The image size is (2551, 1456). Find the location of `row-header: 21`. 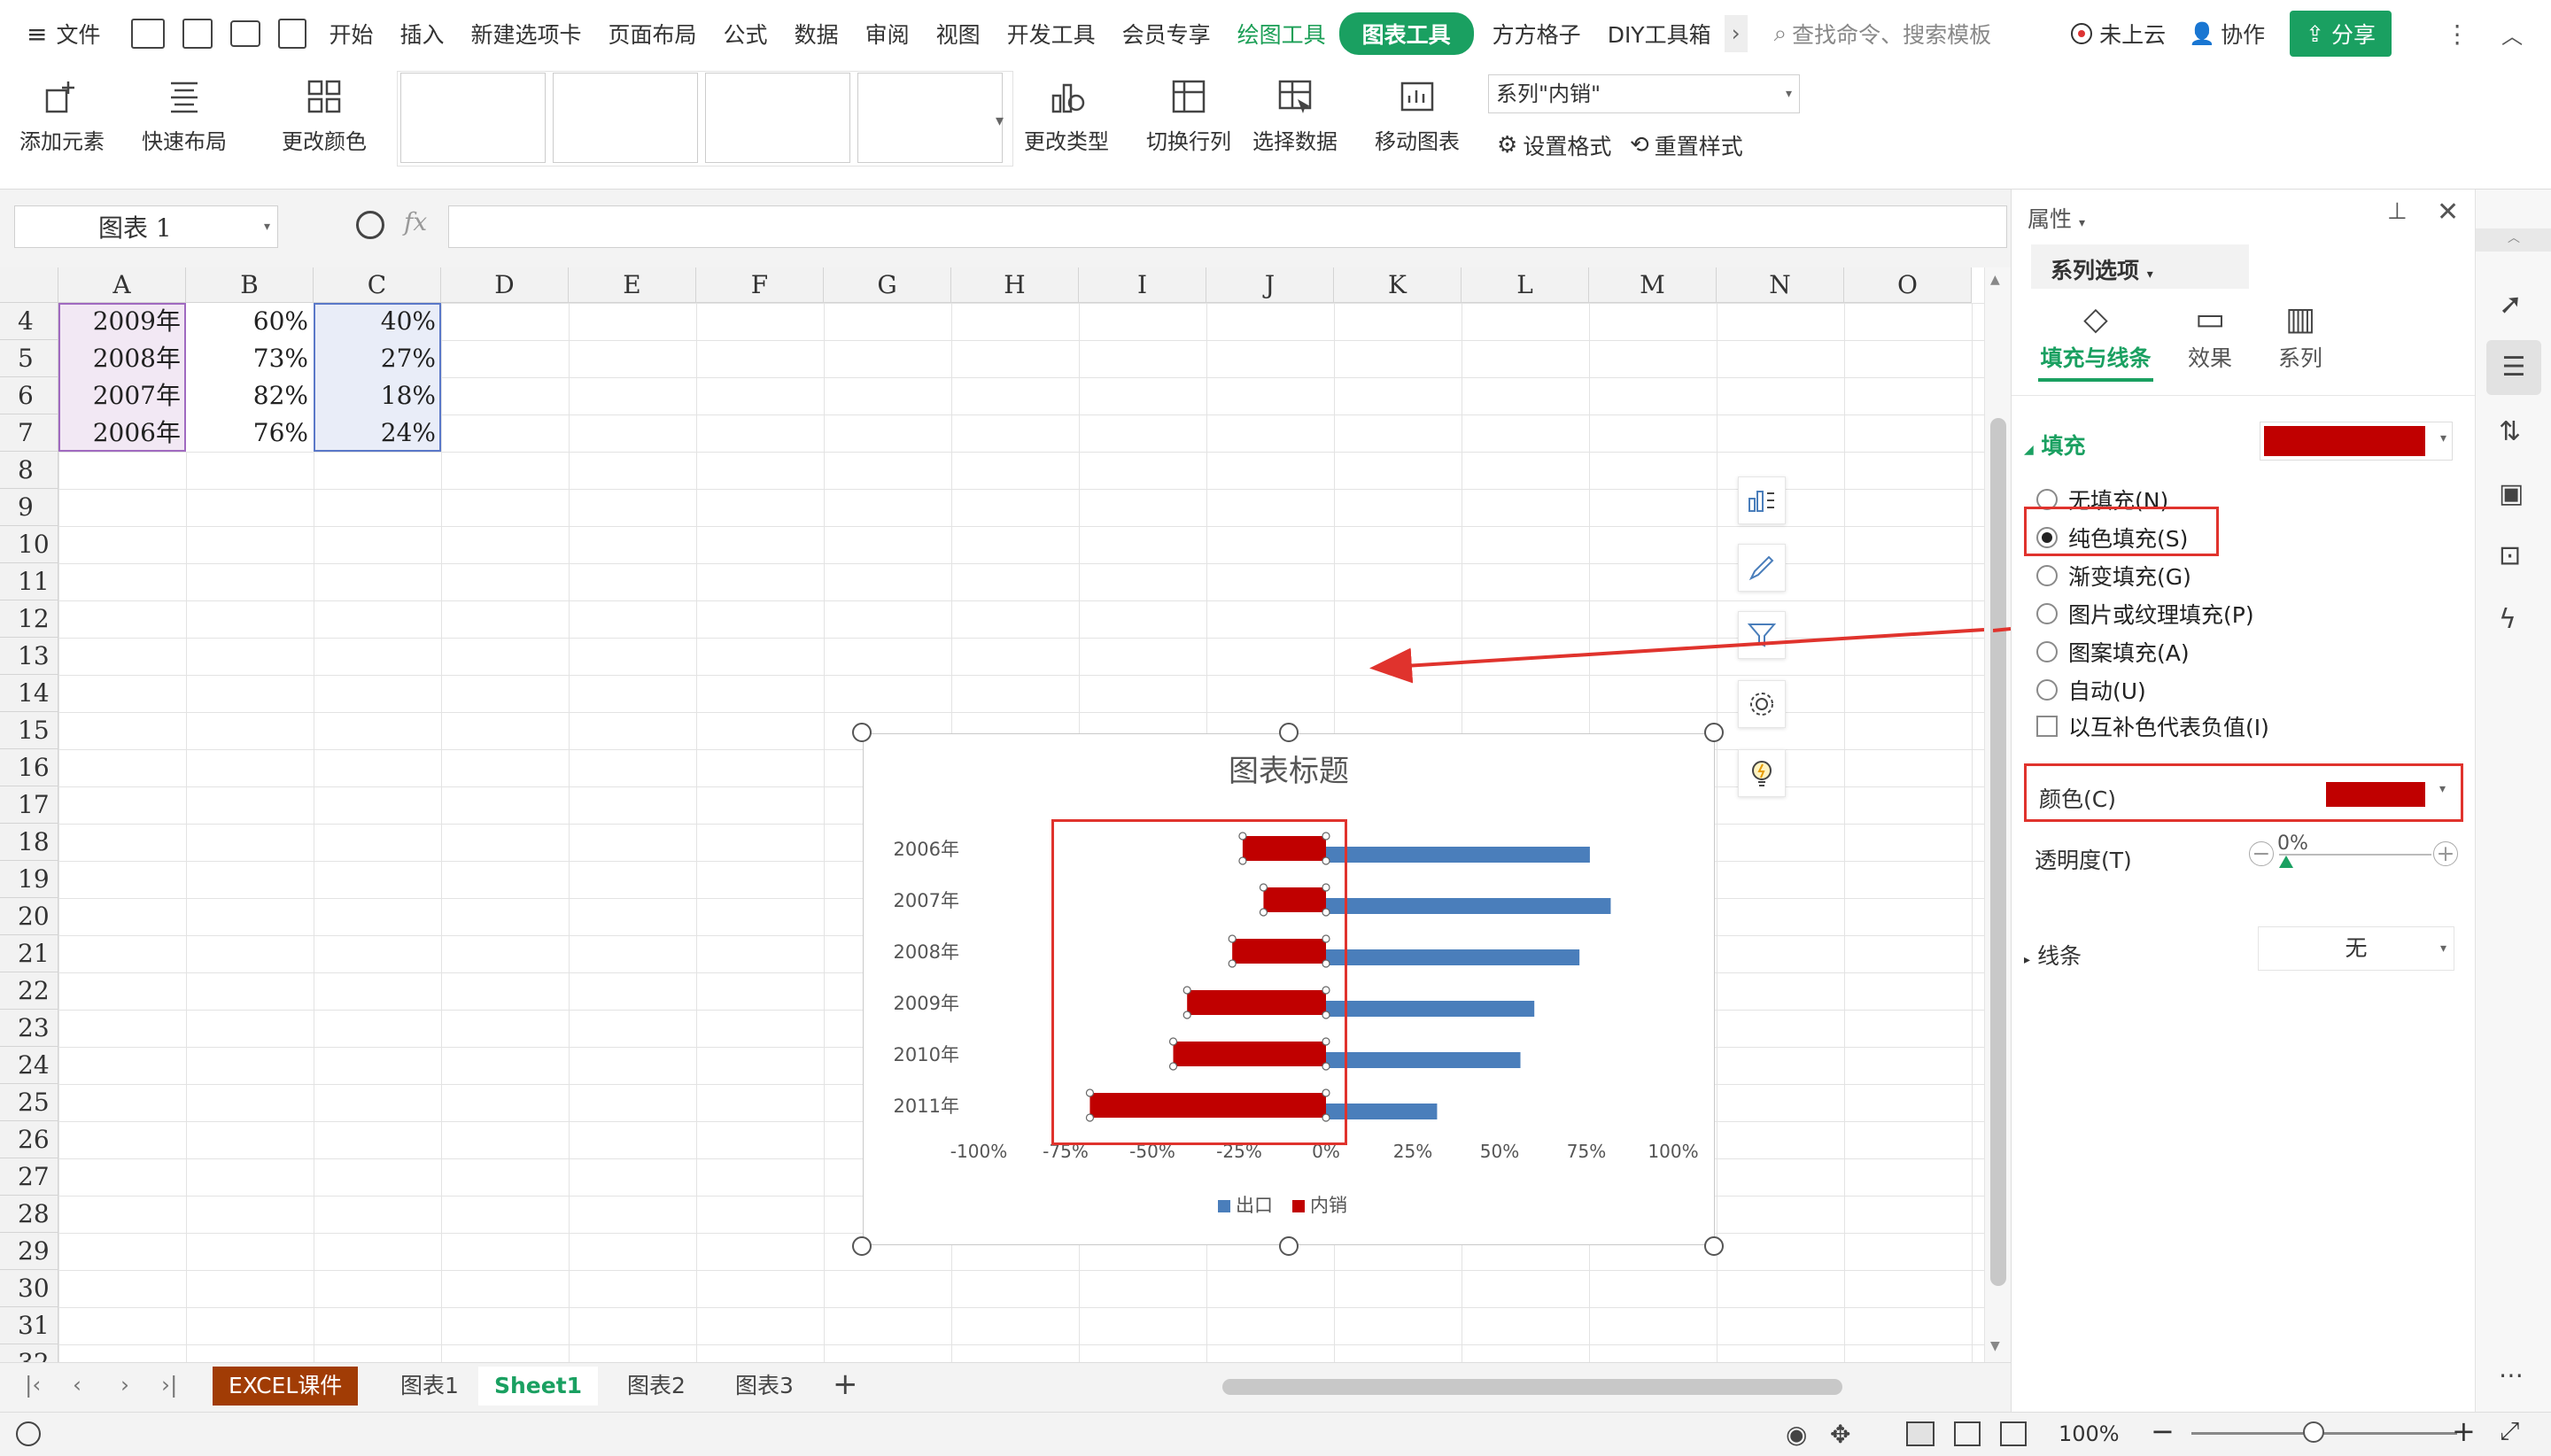

row-header: 21 is located at coordinates (29, 953).